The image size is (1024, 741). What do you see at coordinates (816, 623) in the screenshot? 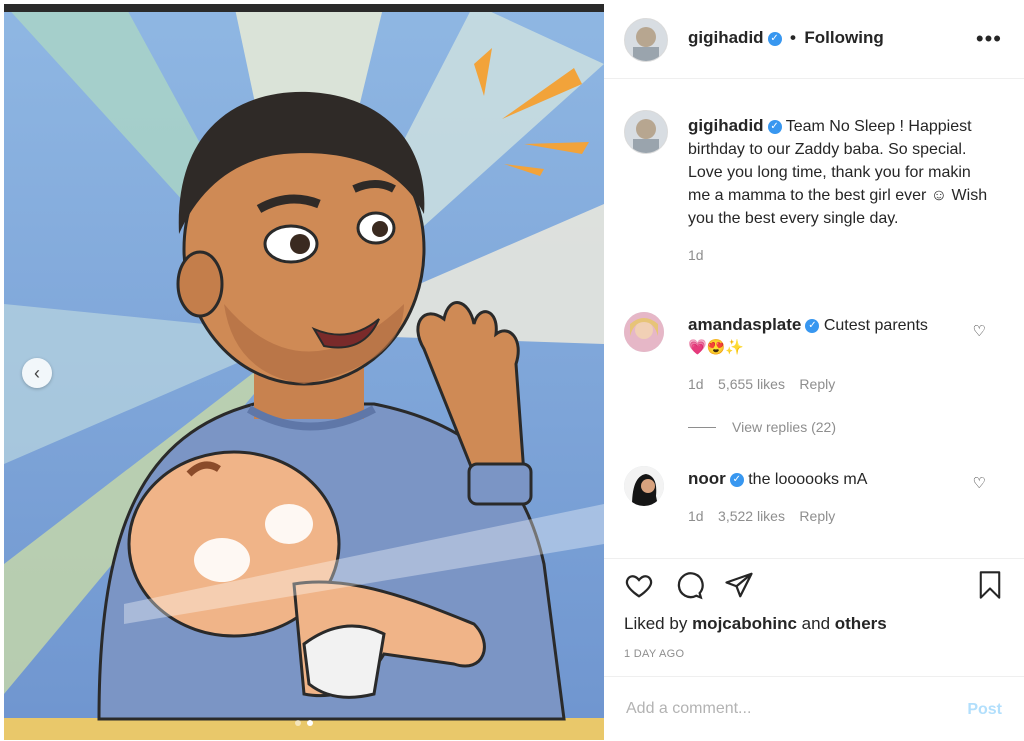
I see `liked-by-conj: and` at bounding box center [816, 623].